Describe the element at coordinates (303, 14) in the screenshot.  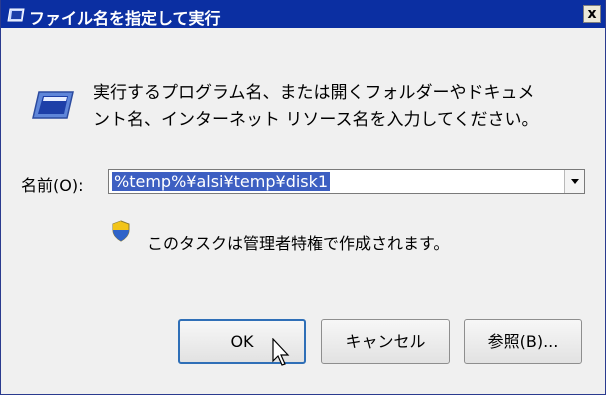
I see `title-bar: ファイル名を指定して実行 x` at that location.